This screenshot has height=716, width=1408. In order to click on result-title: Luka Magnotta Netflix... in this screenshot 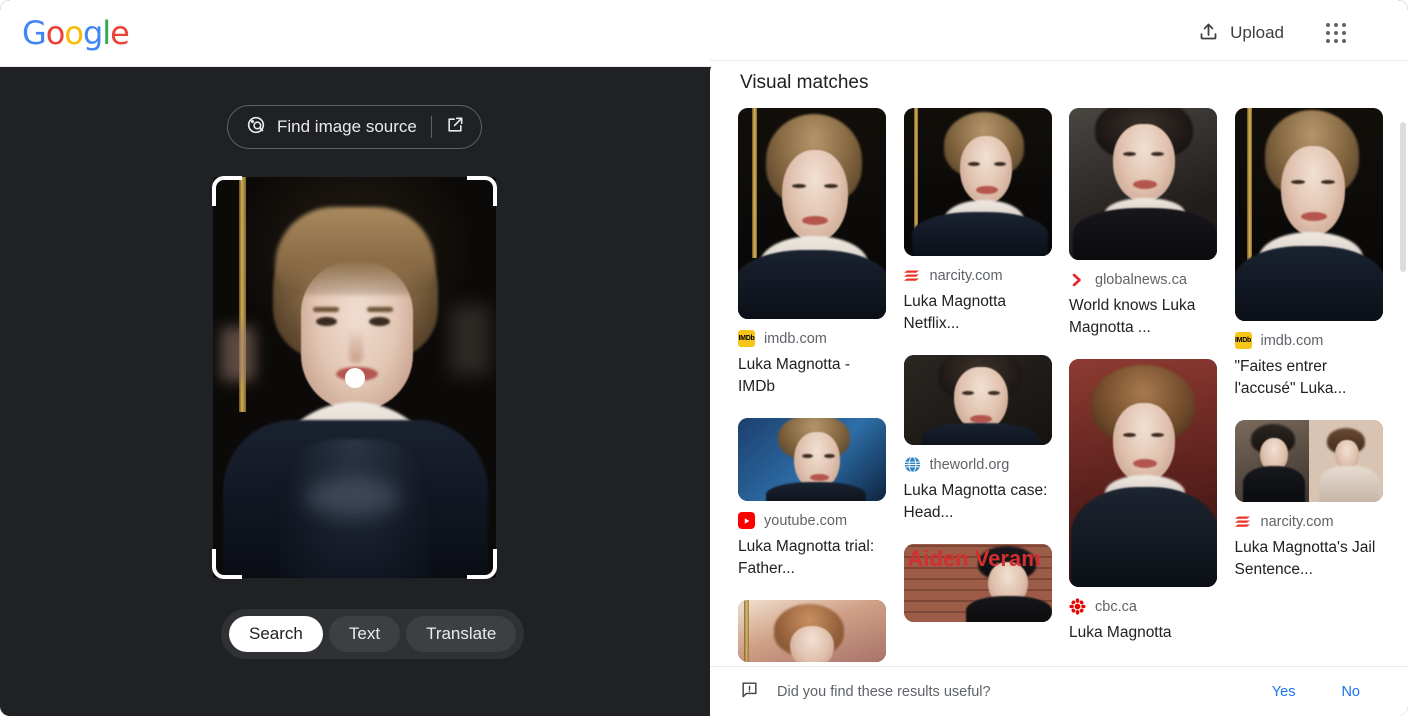, I will do `click(978, 313)`.